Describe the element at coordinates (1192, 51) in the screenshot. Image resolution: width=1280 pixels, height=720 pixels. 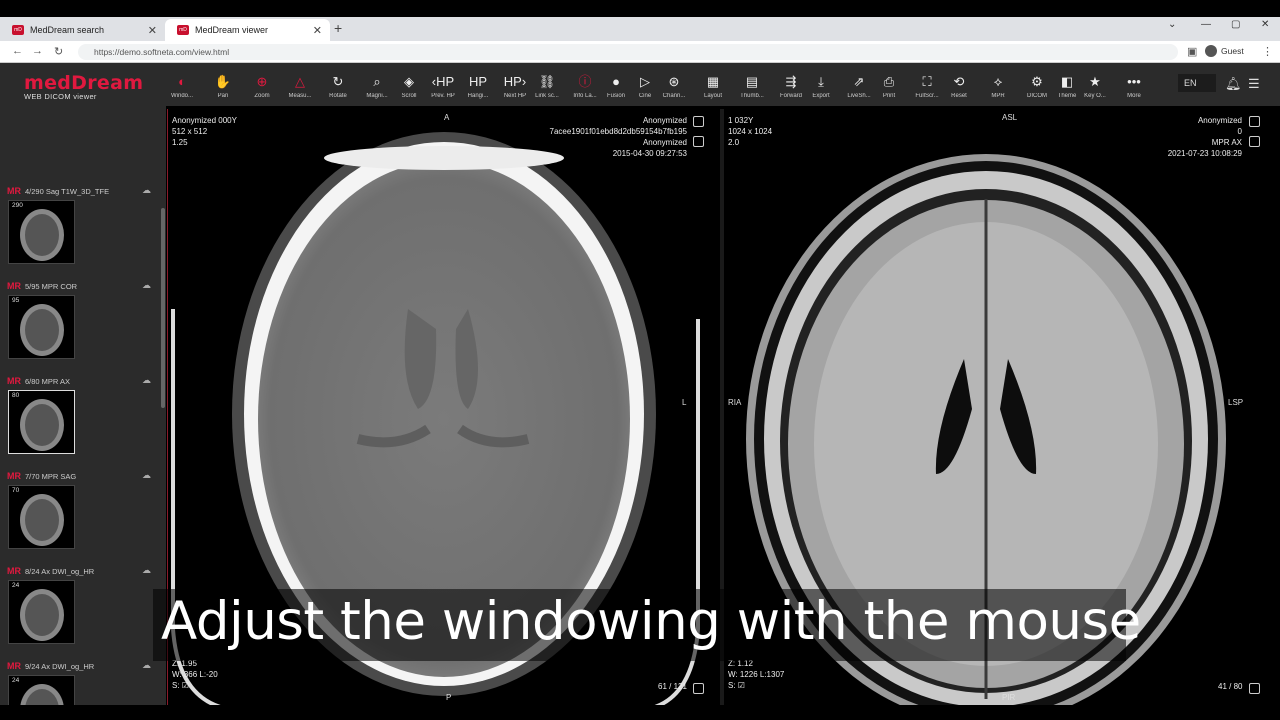
I see `sidepanel-icon: ▣` at that location.